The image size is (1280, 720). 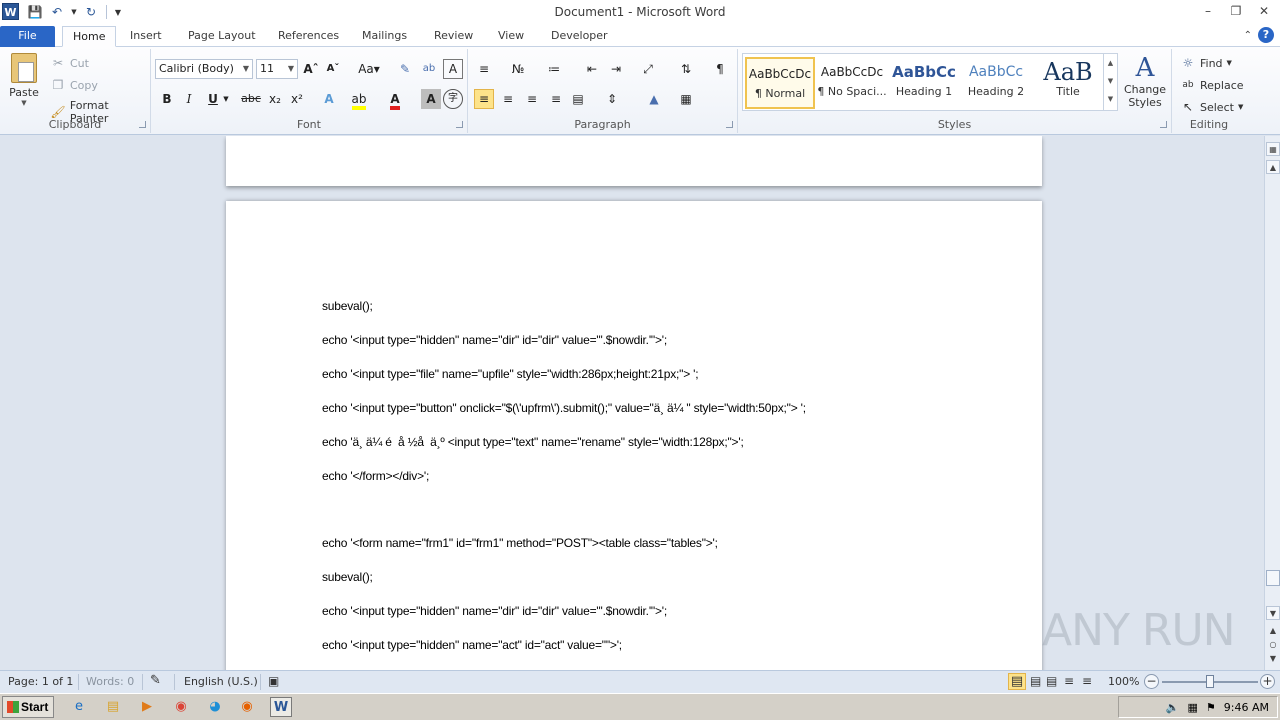 I want to click on tab-home: Home, so click(x=89, y=36).